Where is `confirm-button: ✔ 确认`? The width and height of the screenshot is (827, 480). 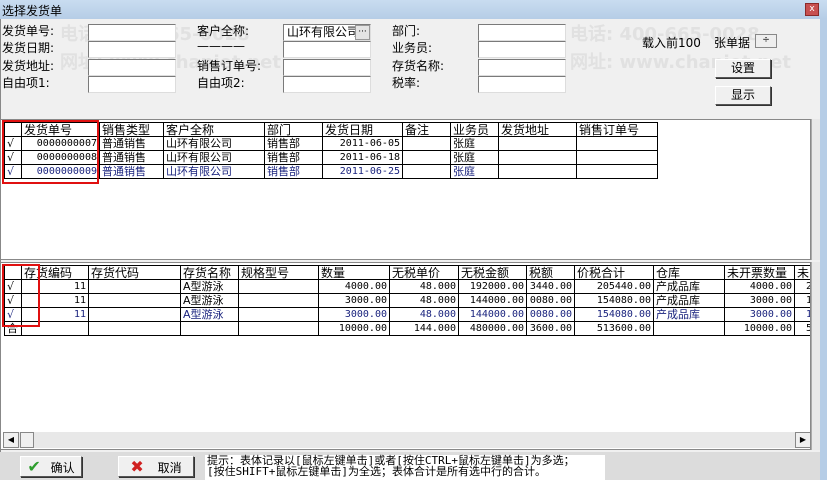 confirm-button: ✔ 确认 is located at coordinates (51, 466).